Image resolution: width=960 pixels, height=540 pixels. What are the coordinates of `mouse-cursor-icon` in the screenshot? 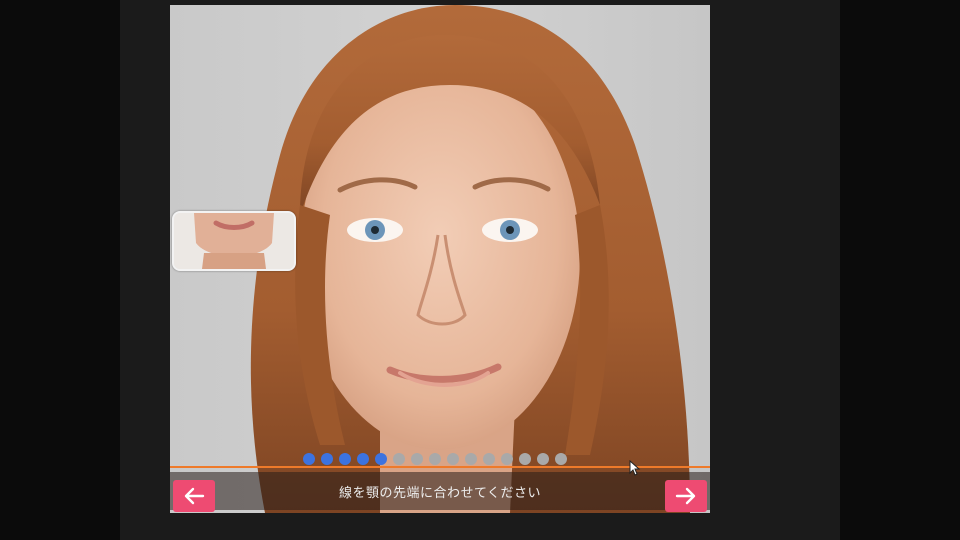 It's located at (635, 469).